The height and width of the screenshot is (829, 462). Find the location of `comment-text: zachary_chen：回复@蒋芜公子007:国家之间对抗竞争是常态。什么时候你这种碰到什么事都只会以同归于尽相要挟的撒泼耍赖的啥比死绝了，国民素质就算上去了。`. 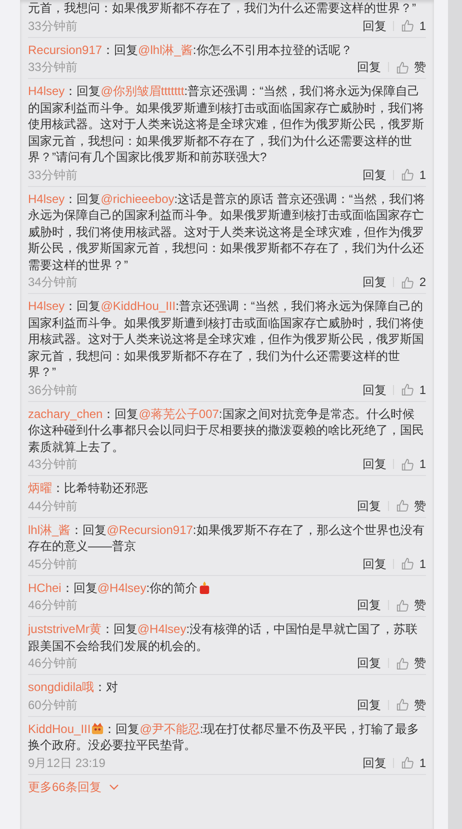

comment-text: zachary_chen：回复@蒋芜公子007:国家之间对抗竞争是常态。什么时候你这种碰到什么事都只会以同归于尽相要挟的撒泼耍赖的啥比死绝了，国民素质就算上去了。 is located at coordinates (226, 430).